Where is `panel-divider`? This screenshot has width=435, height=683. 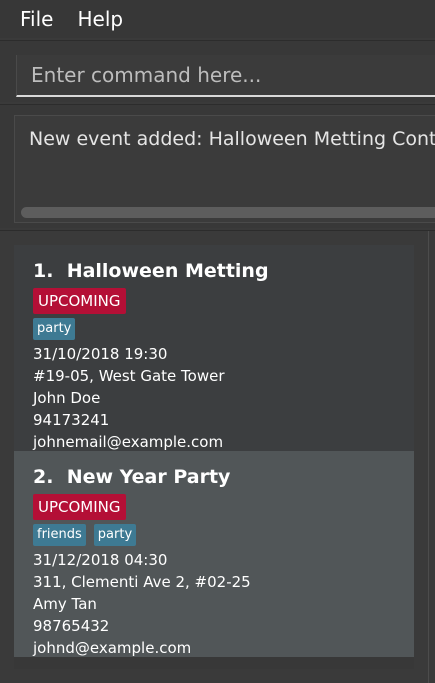
panel-divider is located at coordinates (428, 457).